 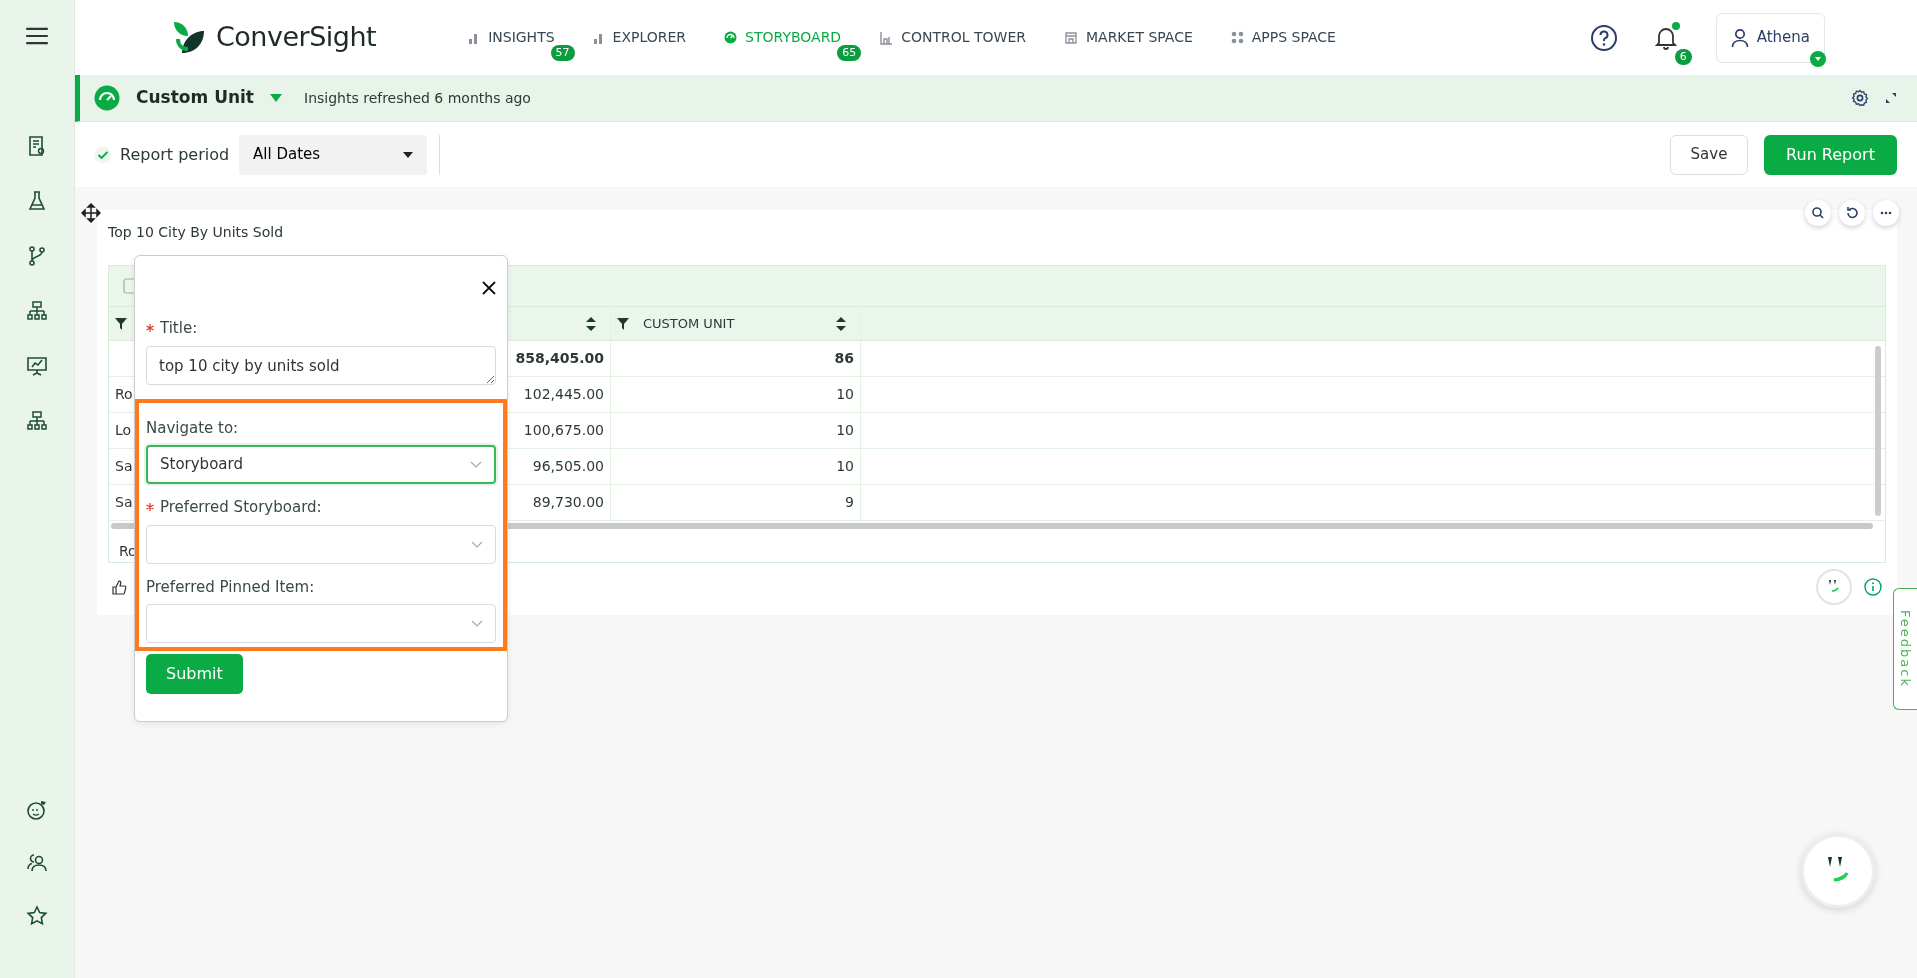 I want to click on search-icon, so click(x=1818, y=213).